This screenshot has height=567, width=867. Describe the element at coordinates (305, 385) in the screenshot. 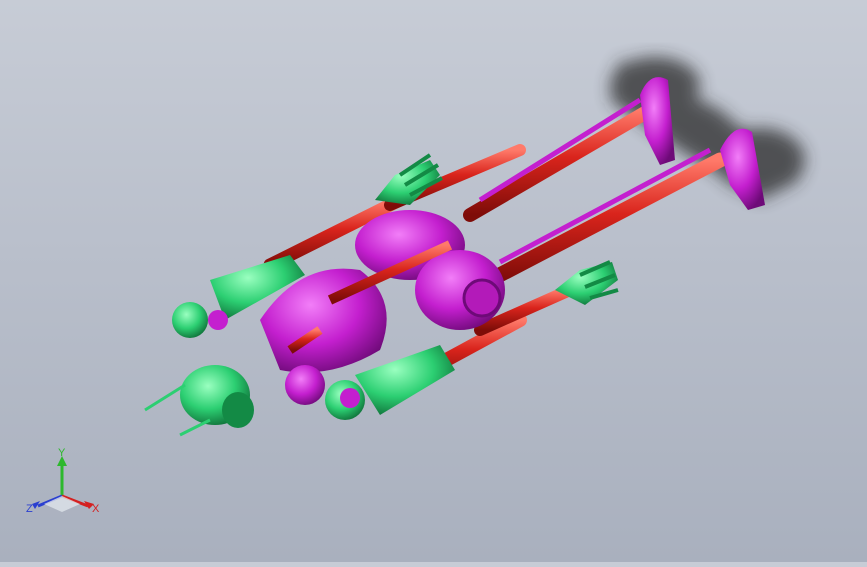

I see `neck-joint` at that location.